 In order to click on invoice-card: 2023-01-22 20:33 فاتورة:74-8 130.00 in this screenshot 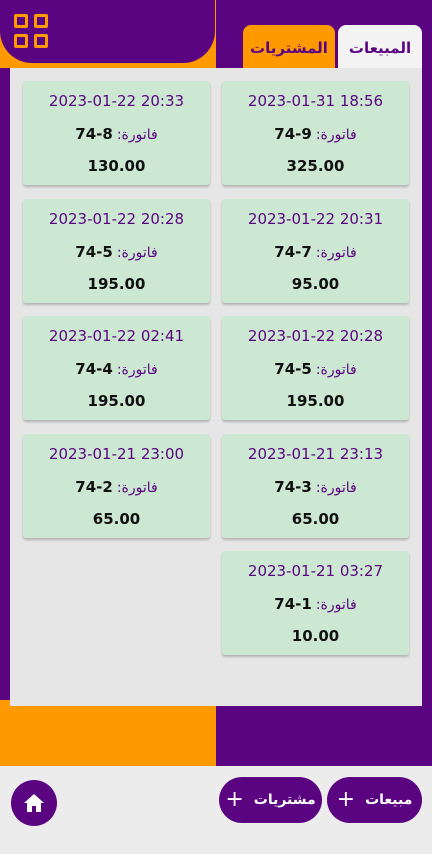, I will do `click(116, 133)`.